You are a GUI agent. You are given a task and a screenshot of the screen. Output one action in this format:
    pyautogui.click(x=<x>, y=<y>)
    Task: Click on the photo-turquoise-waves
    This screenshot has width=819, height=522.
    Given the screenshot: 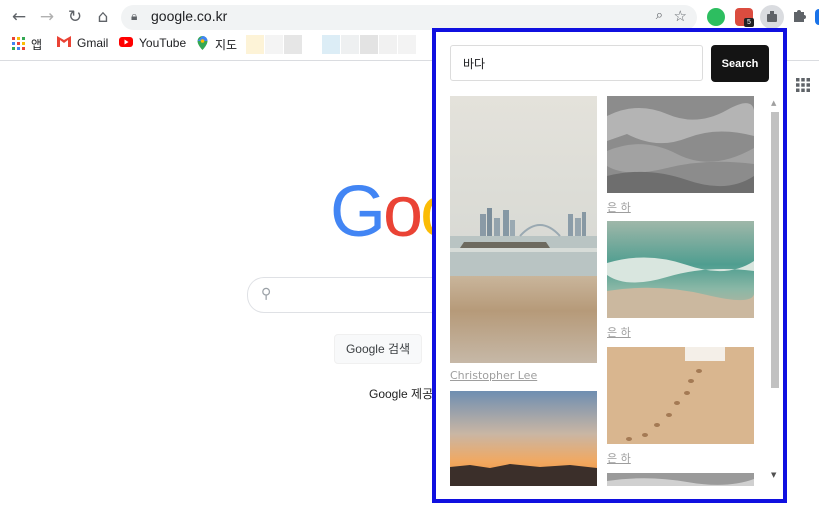 What is the action you would take?
    pyautogui.click(x=680, y=269)
    